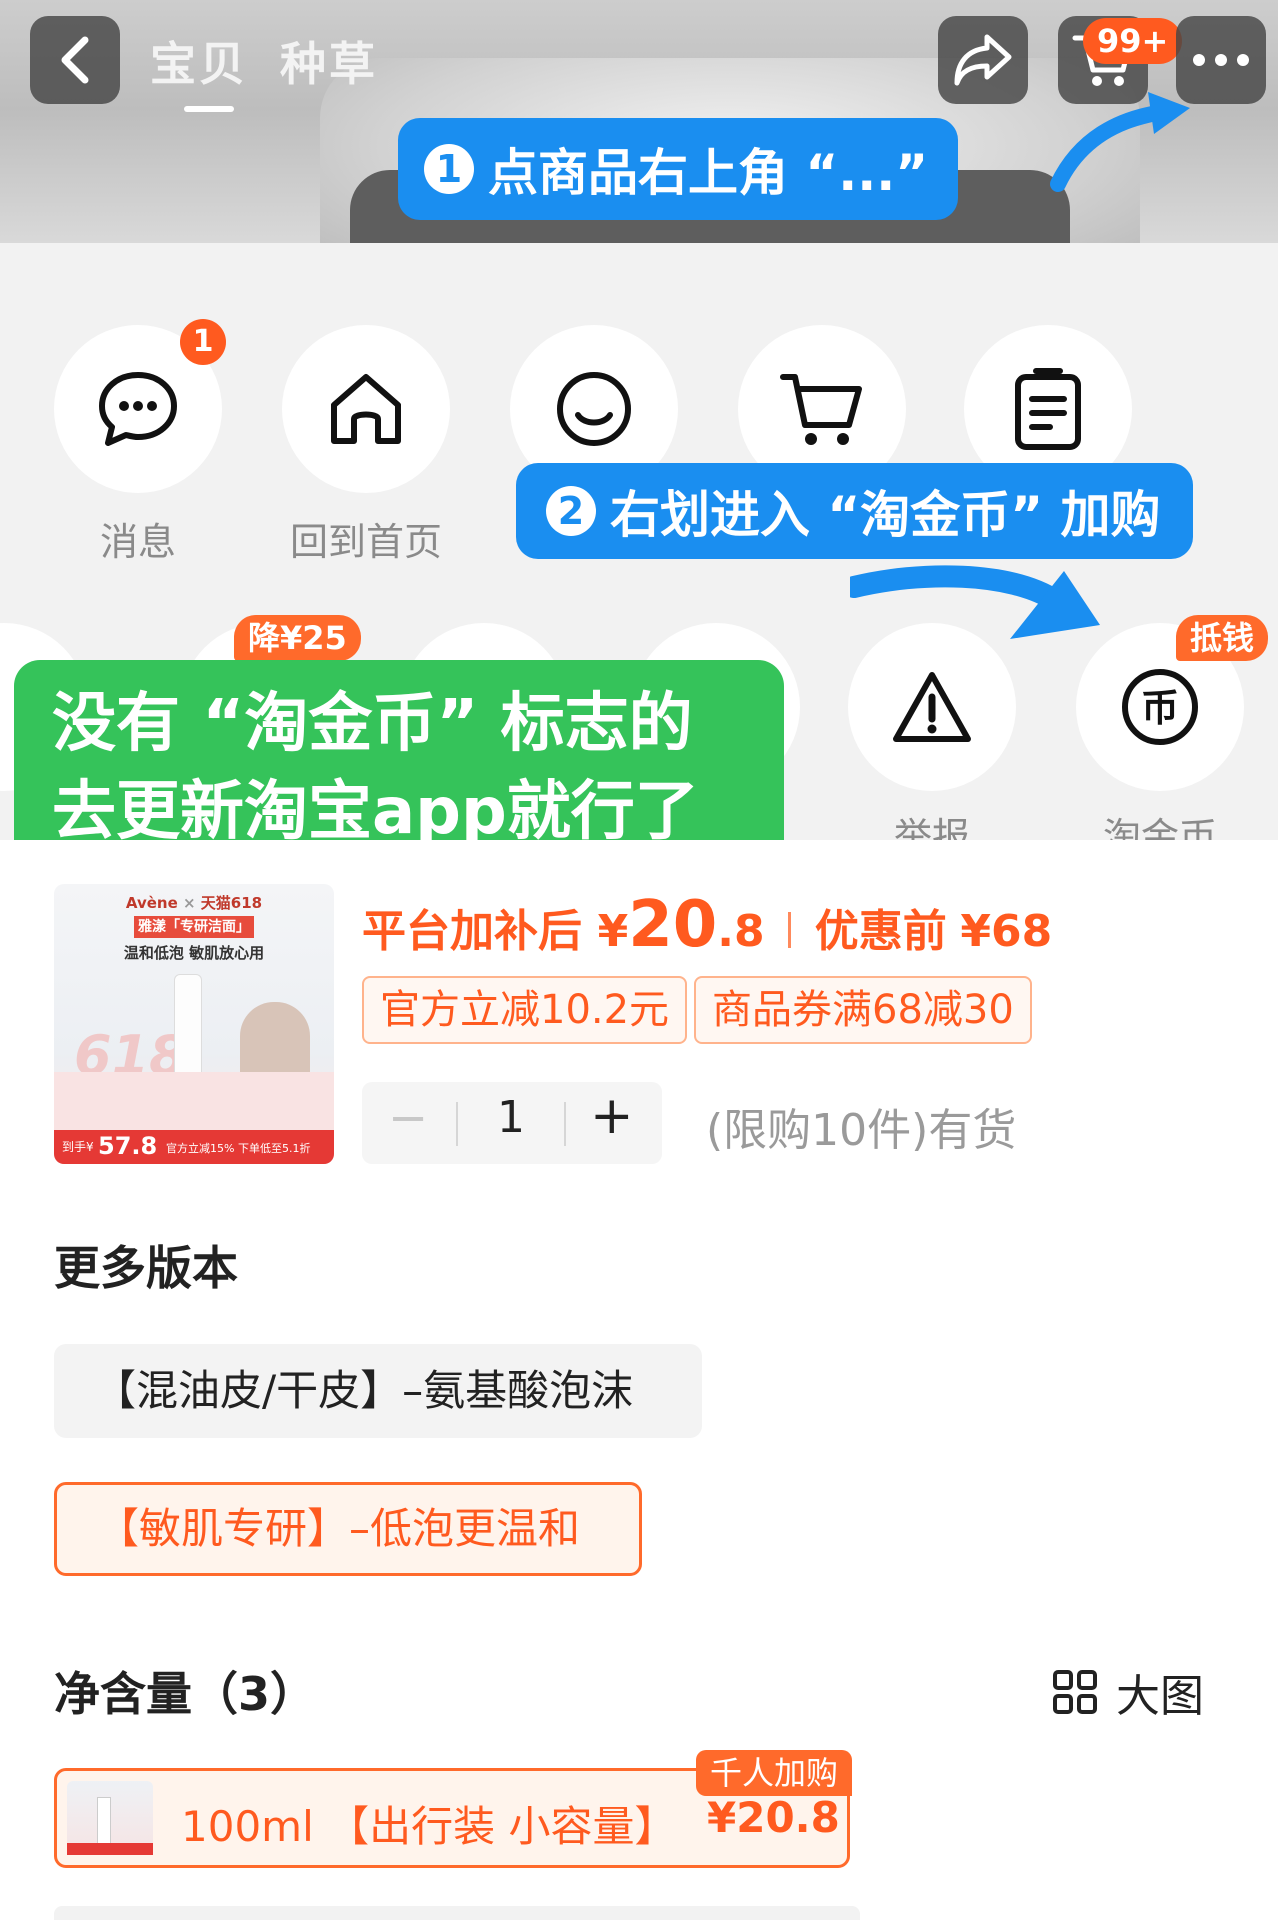 Image resolution: width=1278 pixels, height=1920 pixels. What do you see at coordinates (378, 1391) in the screenshot?
I see `variant-option-1: 【混油皮/干皮】–氨基酸泡沫` at bounding box center [378, 1391].